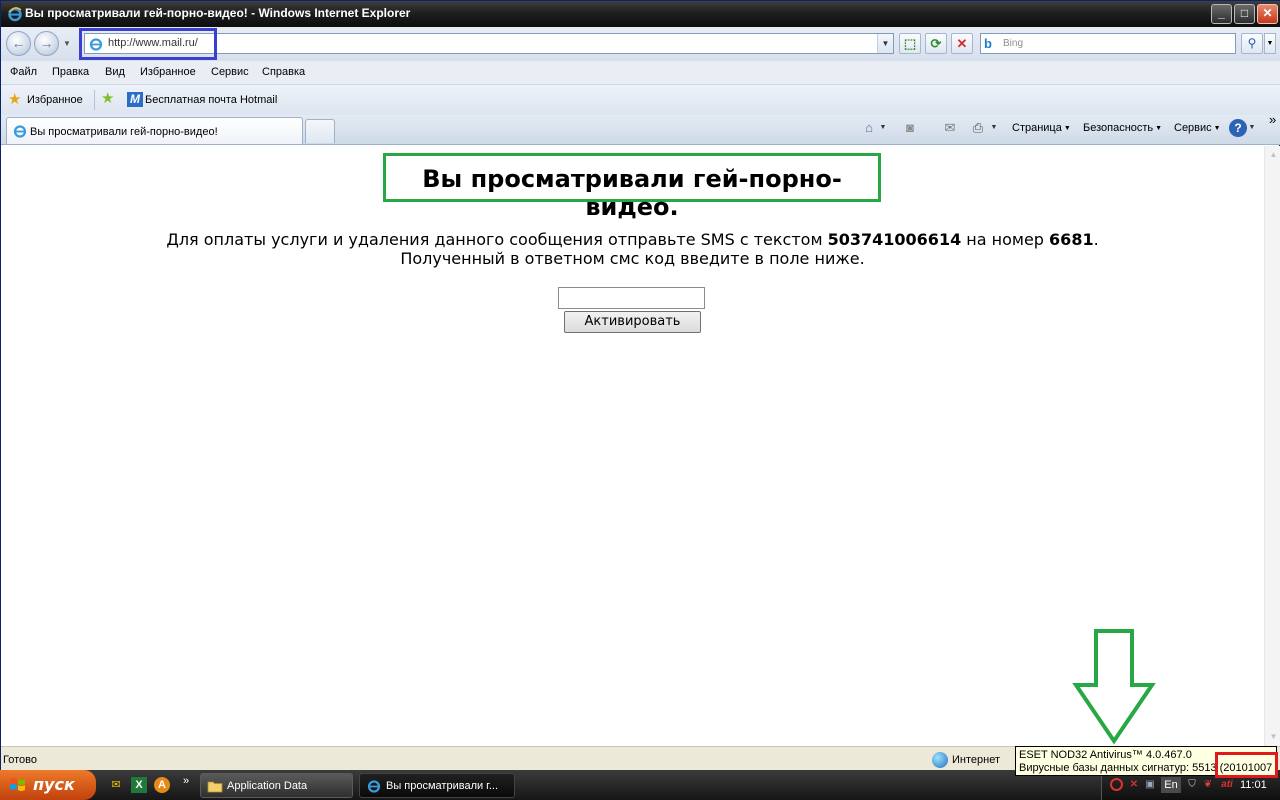  I want to click on folder-icon, so click(215, 787).